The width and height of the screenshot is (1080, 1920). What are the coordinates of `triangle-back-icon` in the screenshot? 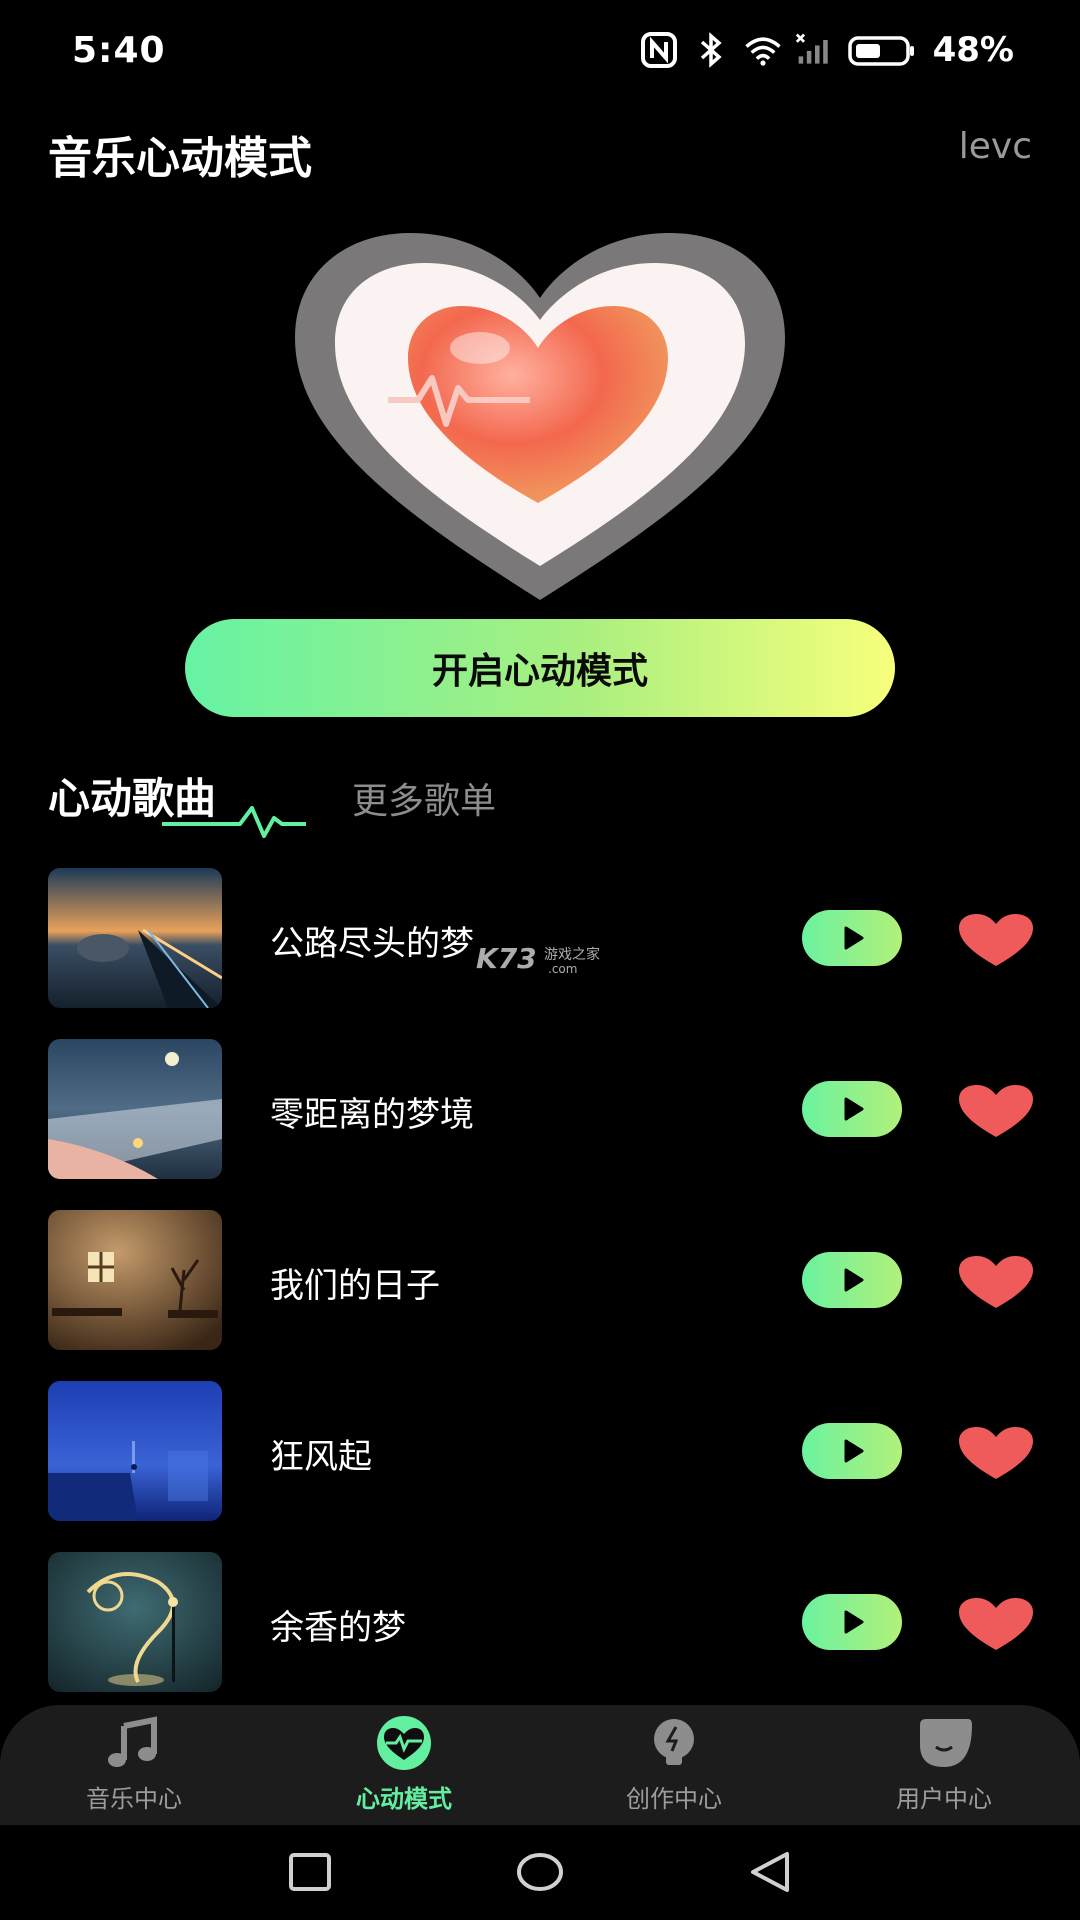 It's located at (770, 1872).